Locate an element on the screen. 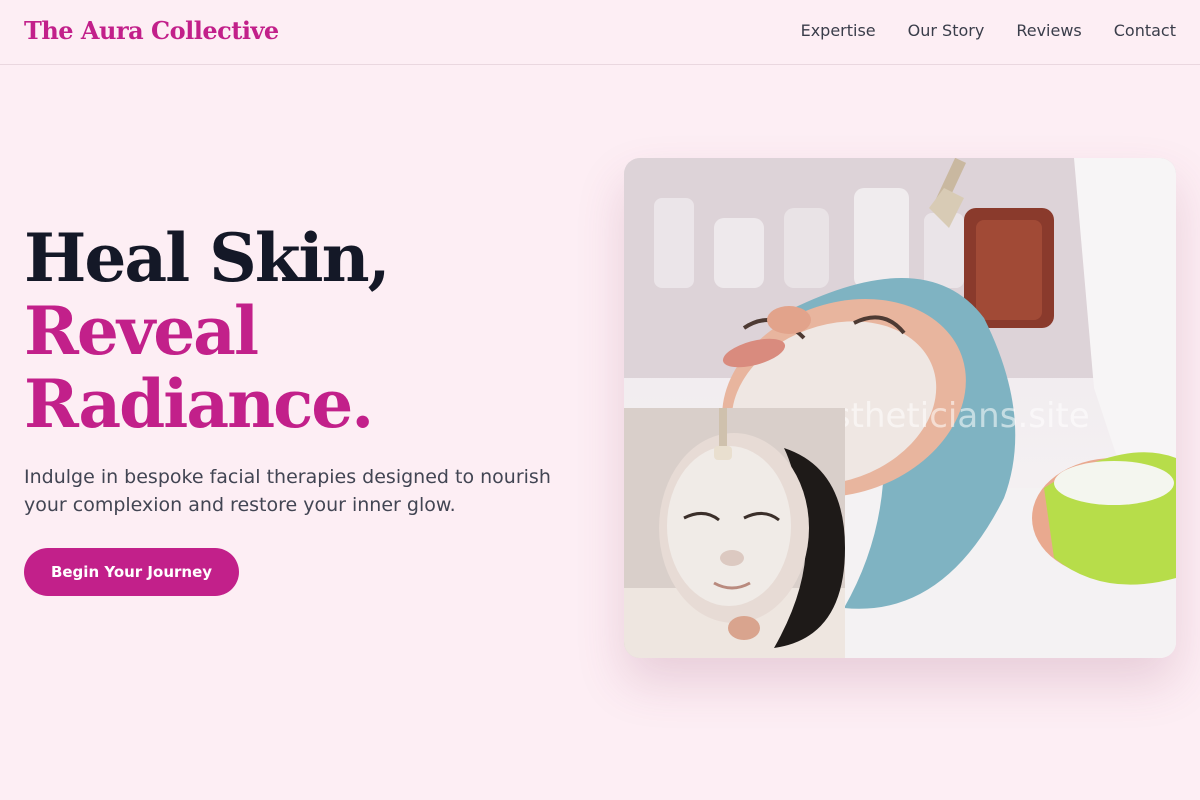 The image size is (1200, 800). headline-line-1: Heal Skin, is located at coordinates (207, 258).